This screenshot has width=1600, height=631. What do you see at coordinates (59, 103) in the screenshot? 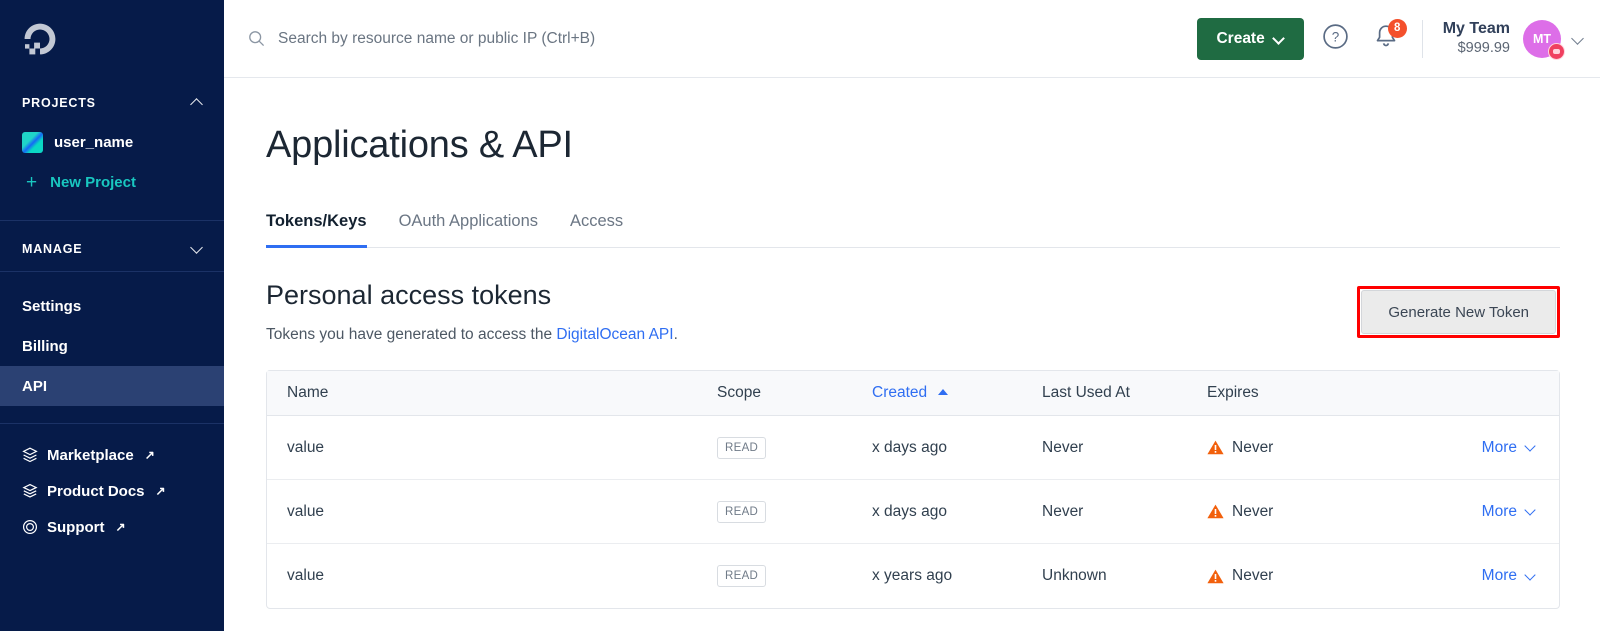
I see `sidebar-section-projects-label: PROJECTS` at bounding box center [59, 103].